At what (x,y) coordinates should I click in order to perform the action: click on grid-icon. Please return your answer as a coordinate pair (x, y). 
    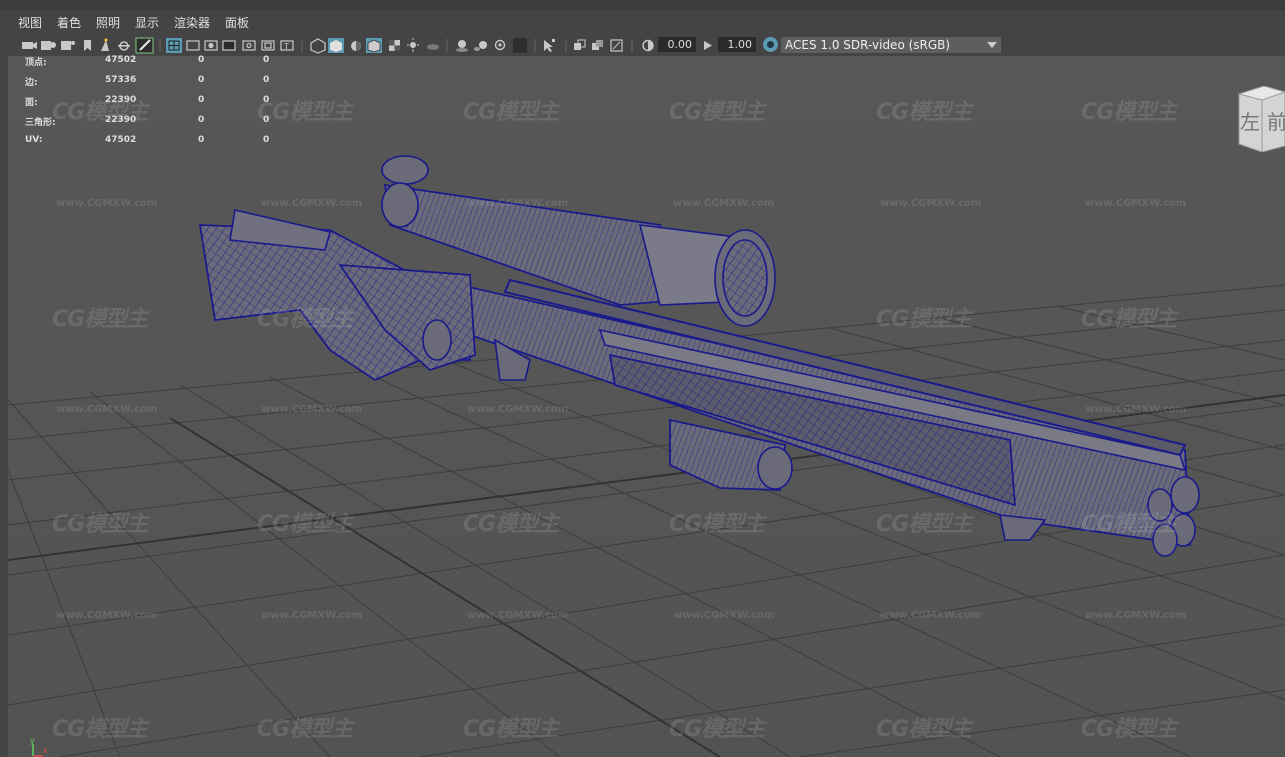
    Looking at the image, I should click on (174, 45).